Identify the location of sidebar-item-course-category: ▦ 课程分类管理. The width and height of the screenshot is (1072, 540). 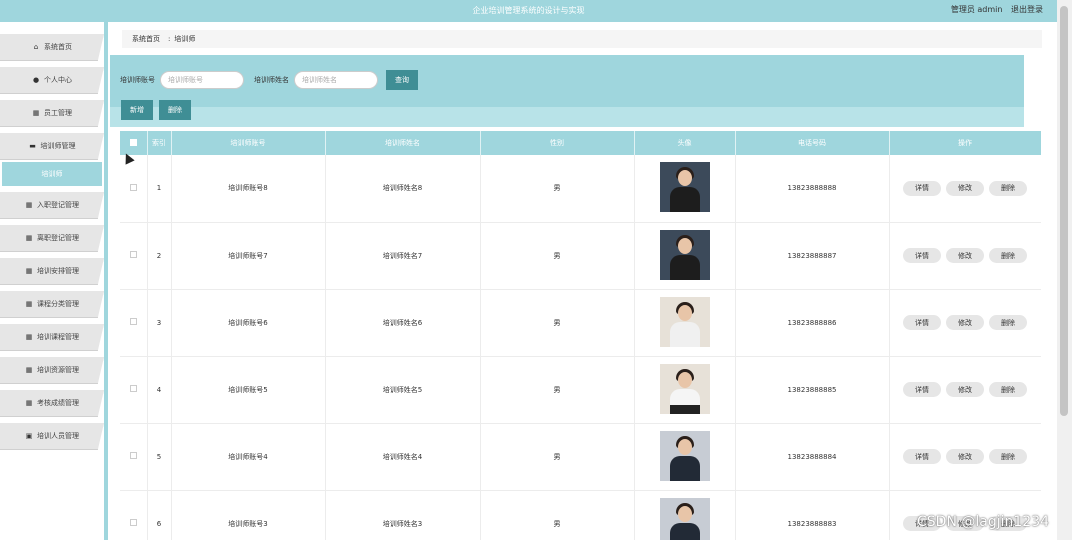
(52, 304).